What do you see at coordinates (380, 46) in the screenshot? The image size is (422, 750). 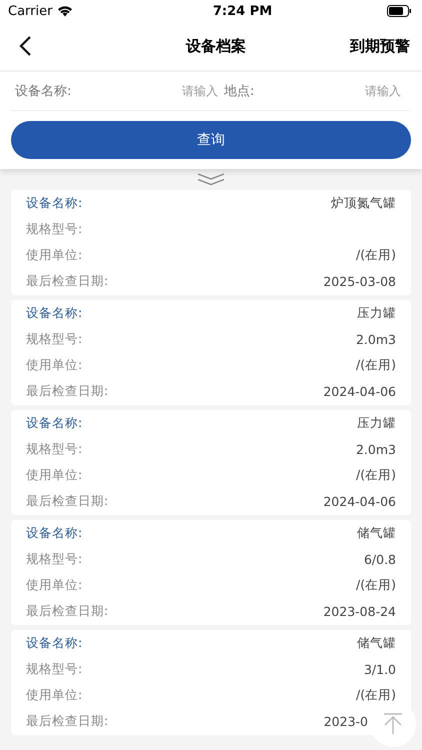 I see `expiry-warning-link: 到期预警` at bounding box center [380, 46].